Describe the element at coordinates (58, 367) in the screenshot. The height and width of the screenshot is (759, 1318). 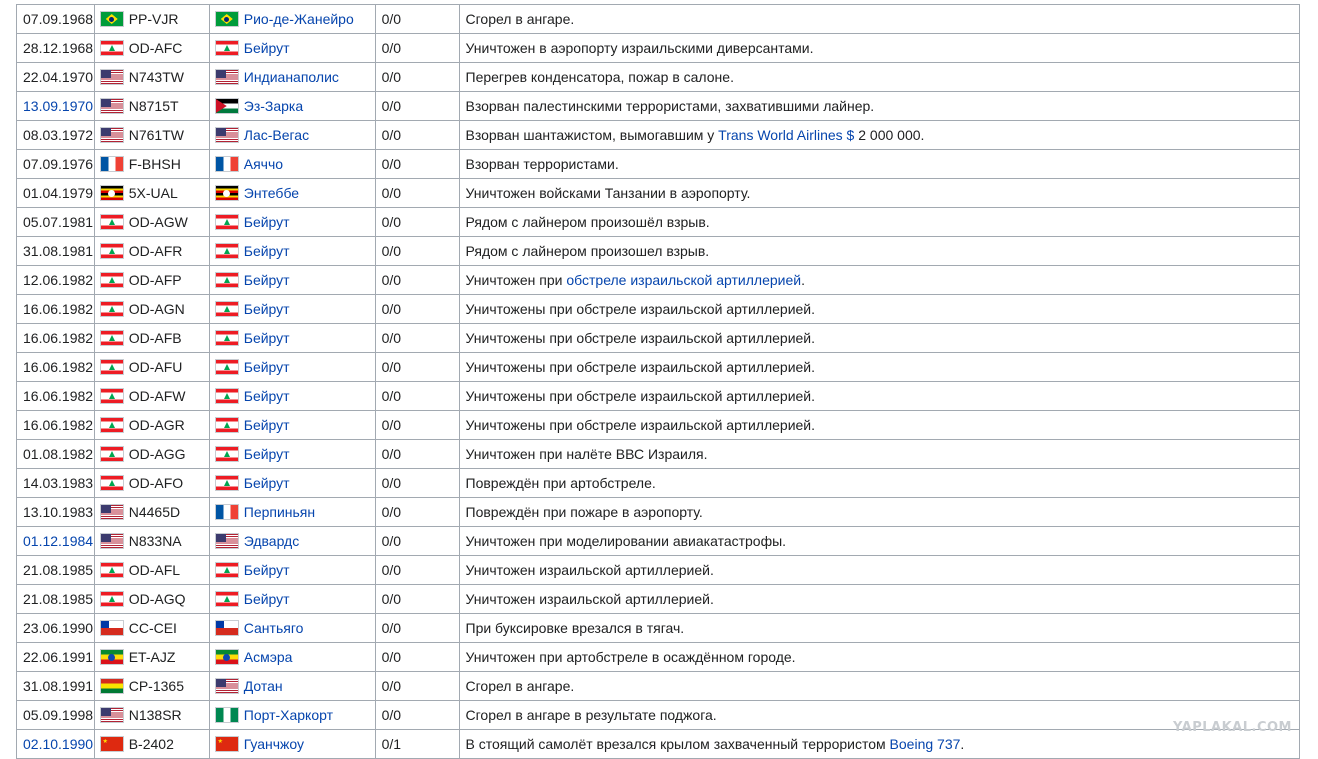
I see `date-text: 16.06.1982` at that location.